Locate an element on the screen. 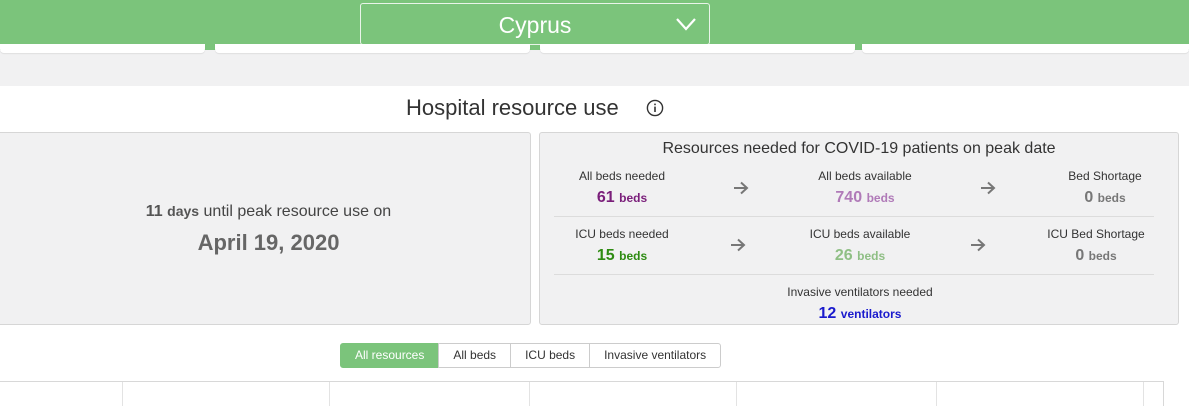  region-select: Cyprus is located at coordinates (535, 24).